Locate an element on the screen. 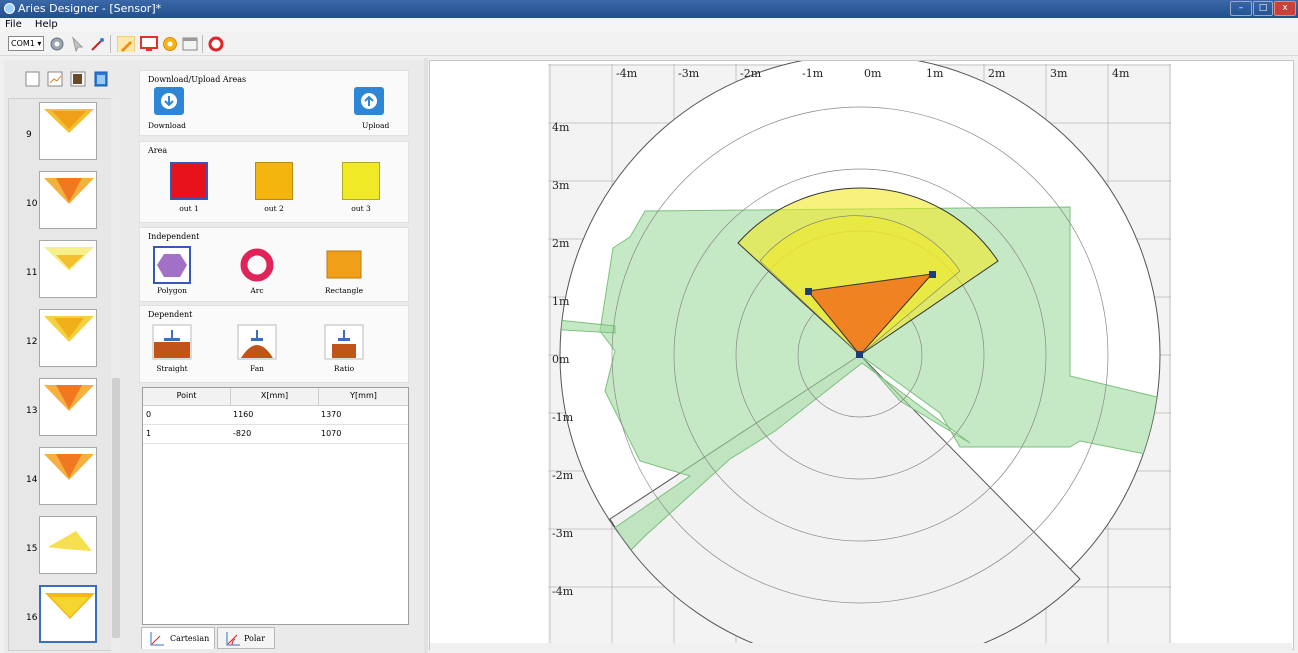 This screenshot has width=1298, height=653. thumbnail-number: 16 is located at coordinates (32, 618).